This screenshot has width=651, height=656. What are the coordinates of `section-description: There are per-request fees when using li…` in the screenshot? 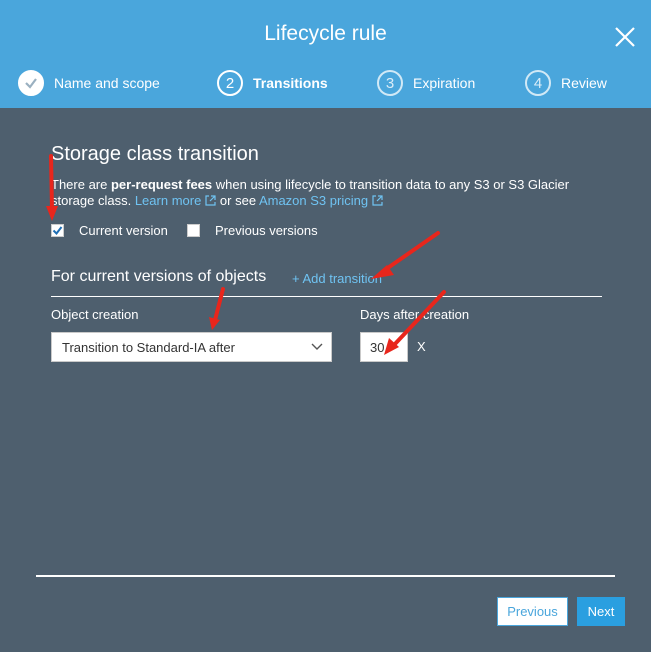 It's located at (310, 192).